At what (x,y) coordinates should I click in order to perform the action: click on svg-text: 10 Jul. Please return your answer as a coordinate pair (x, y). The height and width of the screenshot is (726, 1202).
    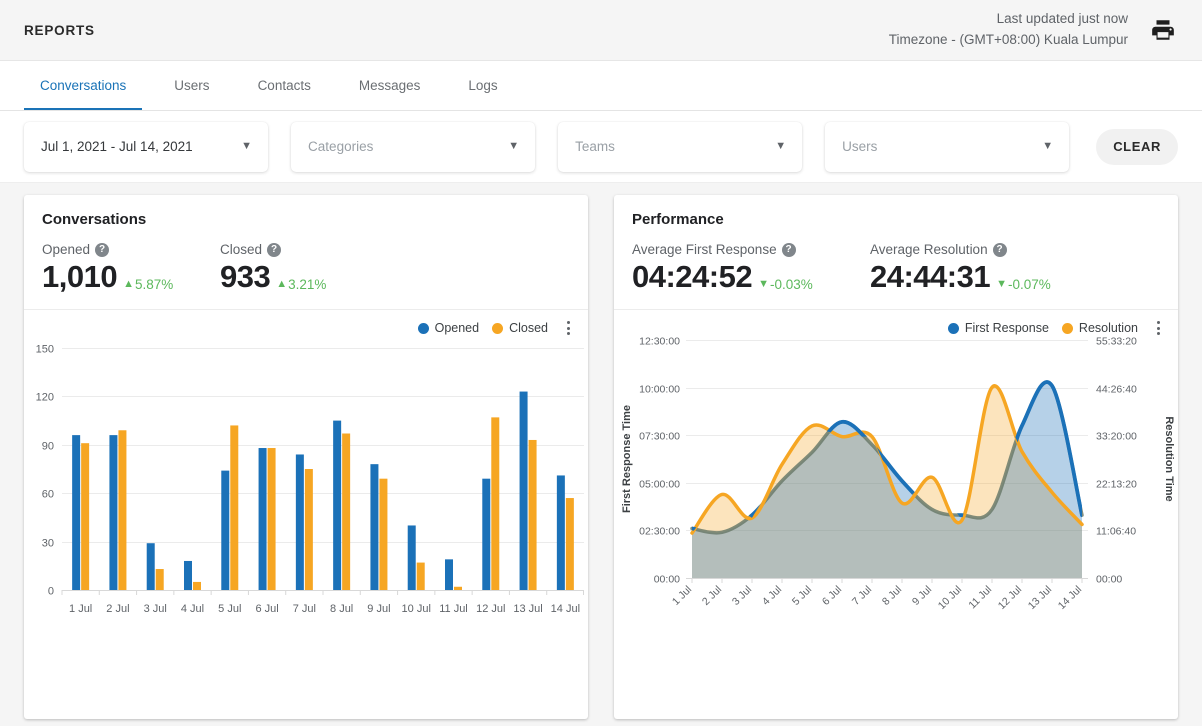
    Looking at the image, I should click on (416, 609).